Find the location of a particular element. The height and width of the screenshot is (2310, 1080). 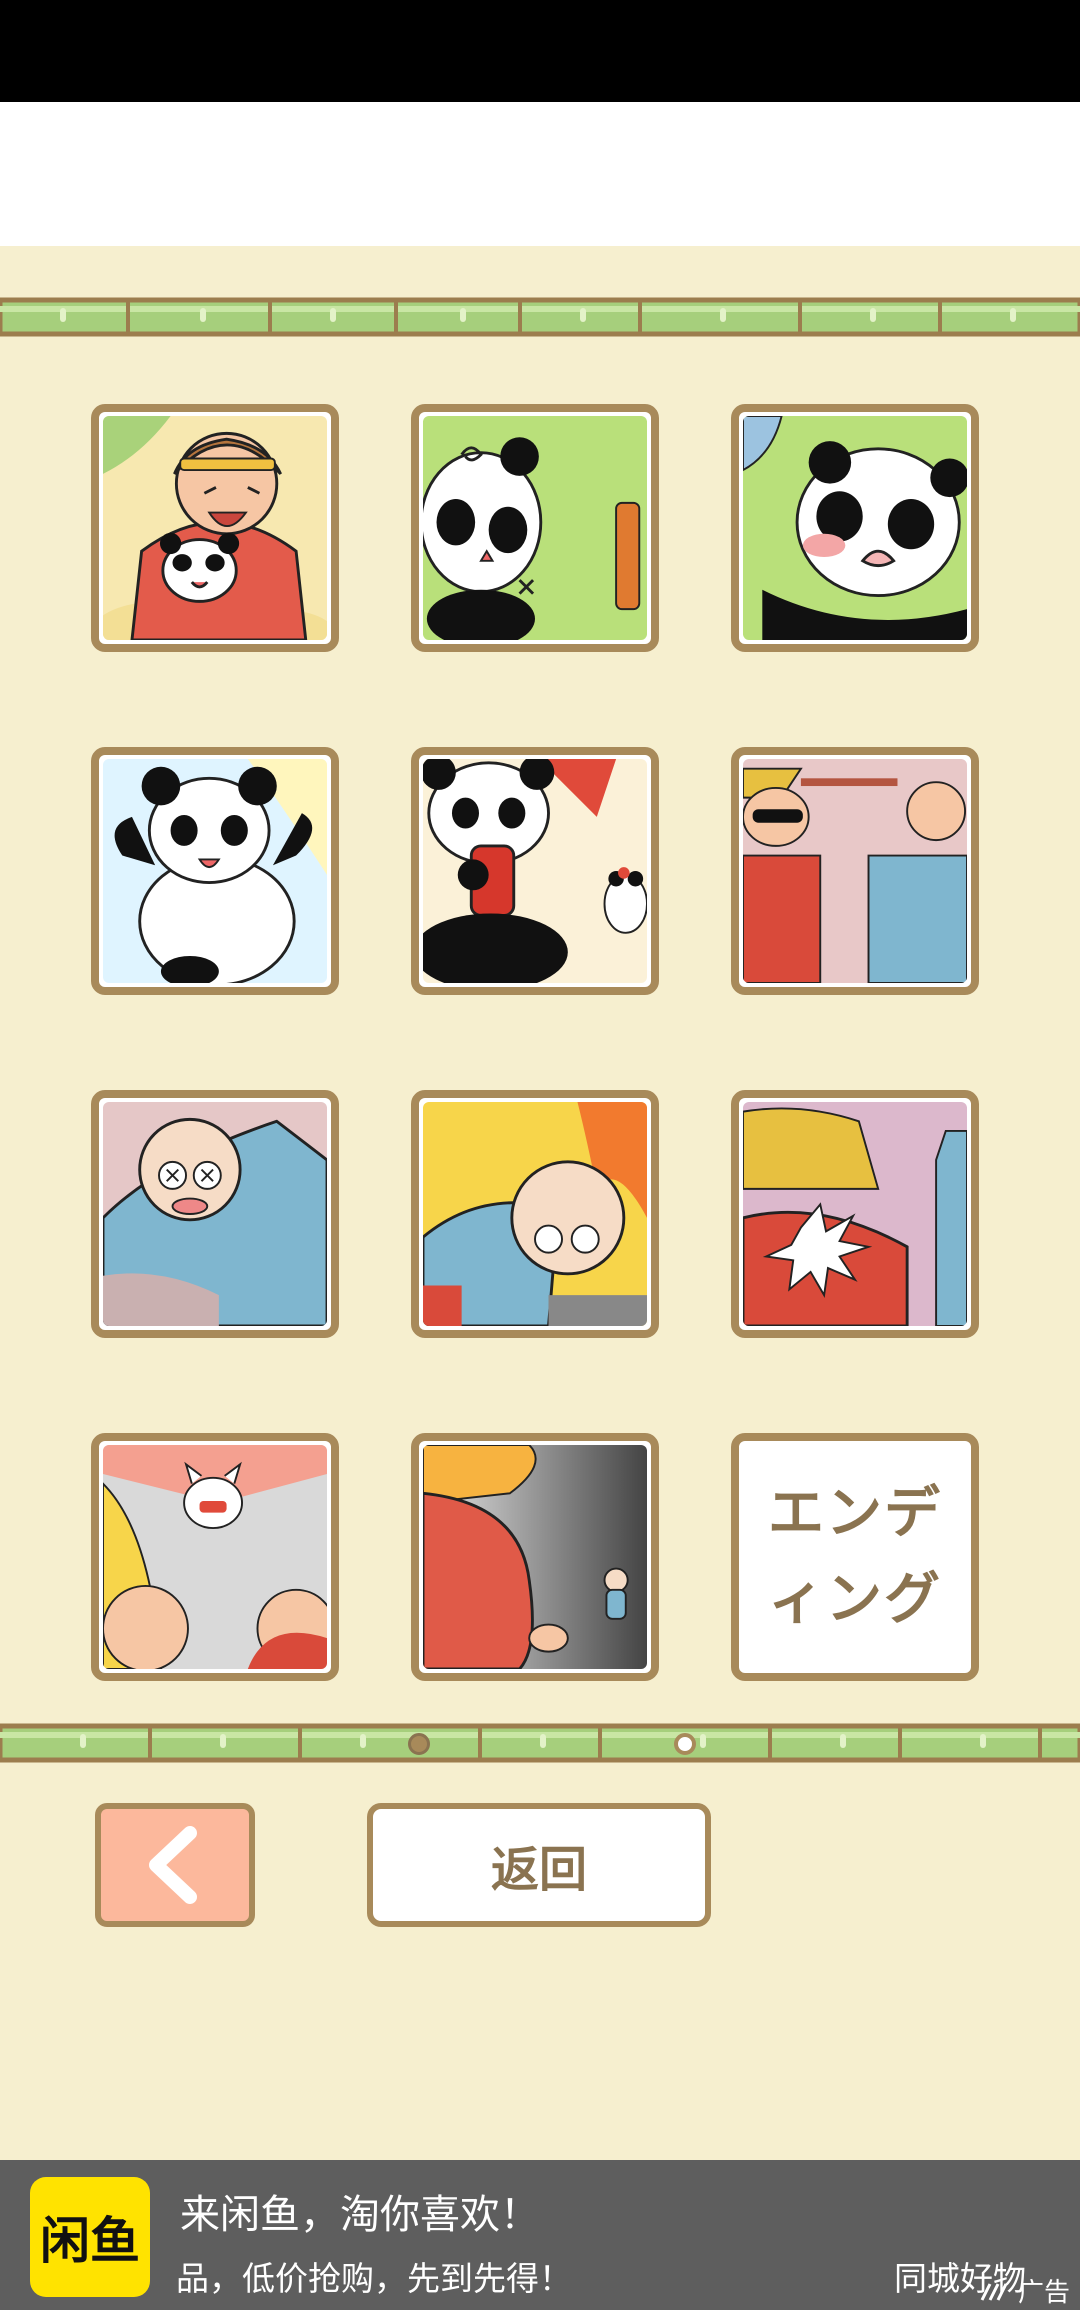

ad-banner: 闲鱼 来闲鱼，淘你喜欢！ 品，低价抢购，先到先得！ 同城好物 广告 is located at coordinates (540, 2235).